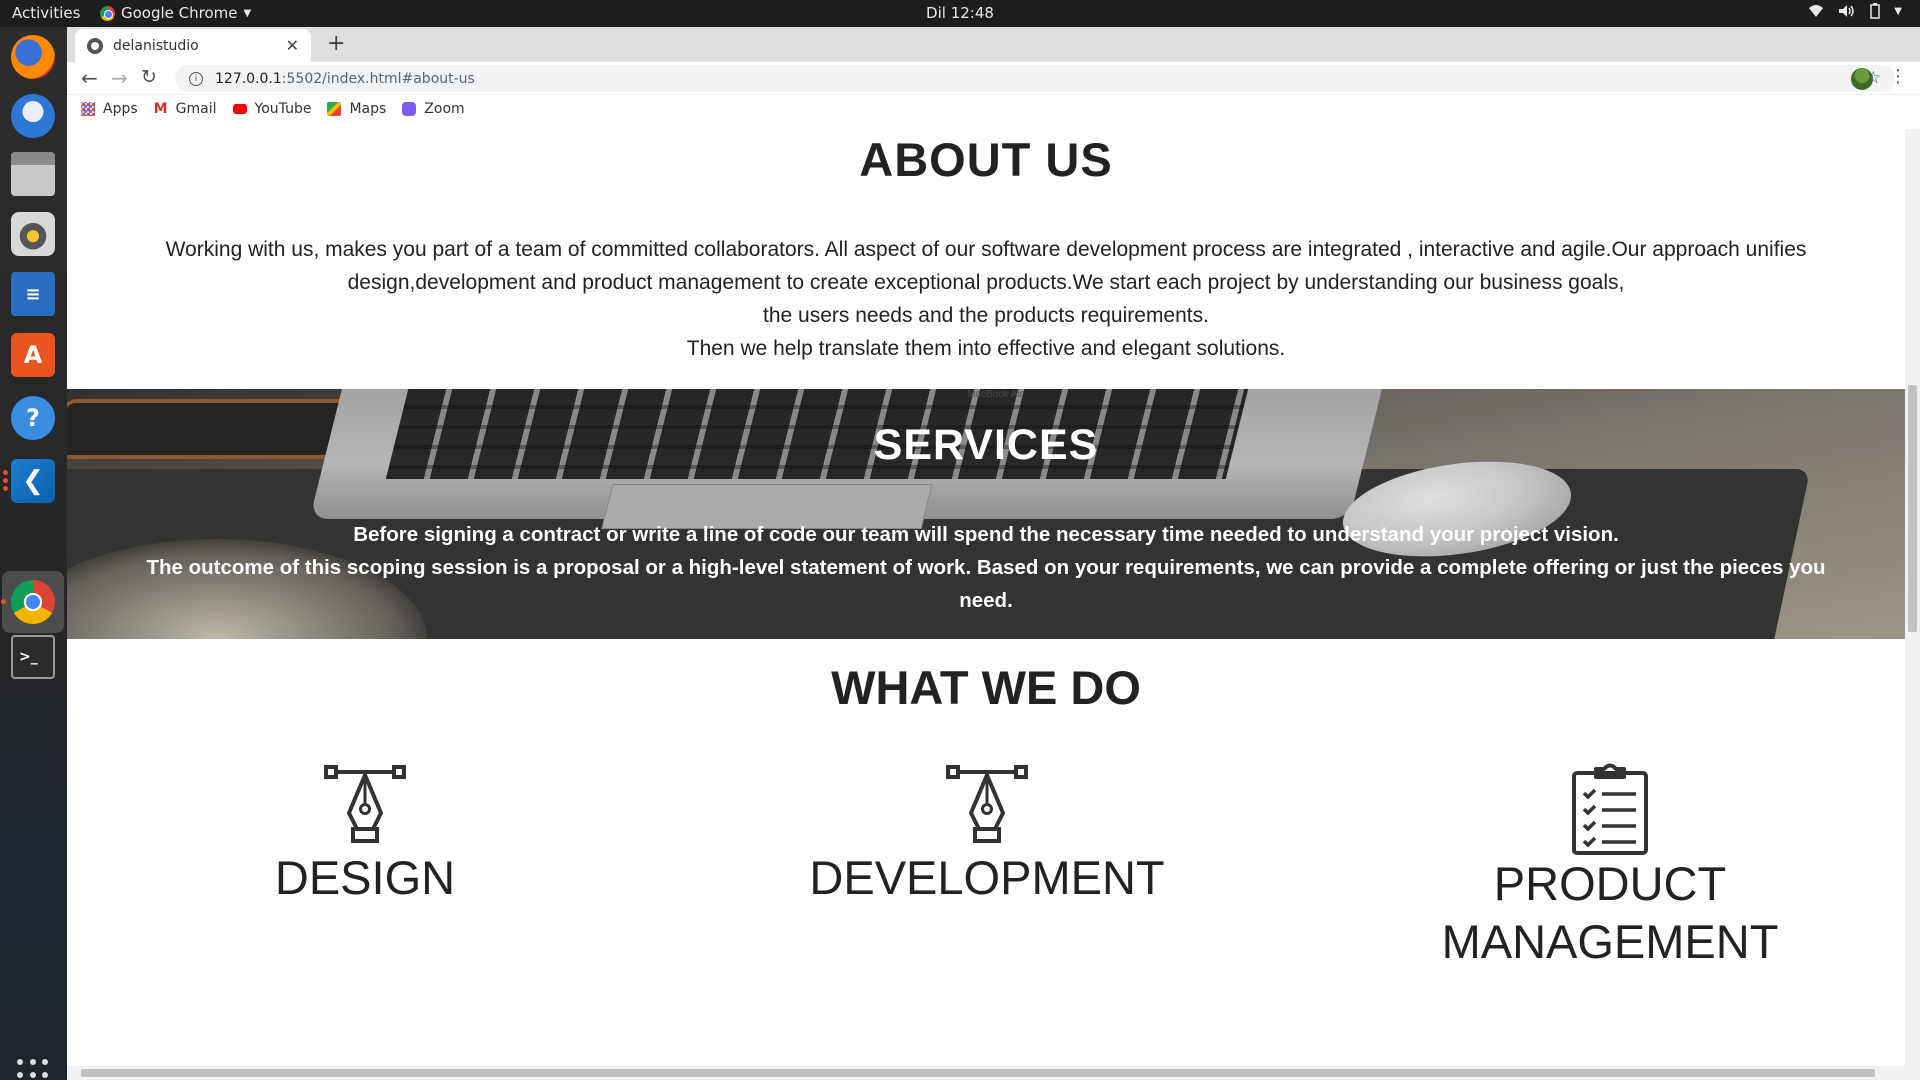  I want to click on document-writer-icon: ≡, so click(33, 294).